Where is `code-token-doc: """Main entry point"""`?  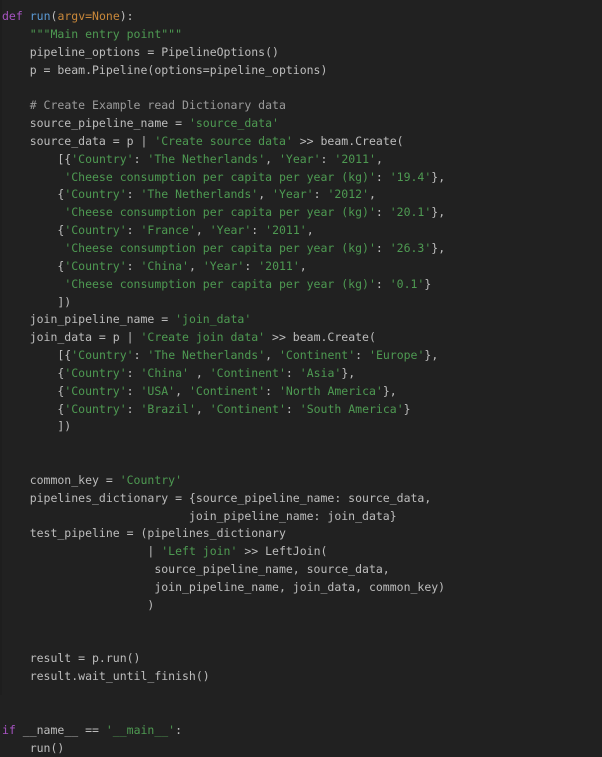
code-token-doc: """Main entry point""" is located at coordinates (106, 33).